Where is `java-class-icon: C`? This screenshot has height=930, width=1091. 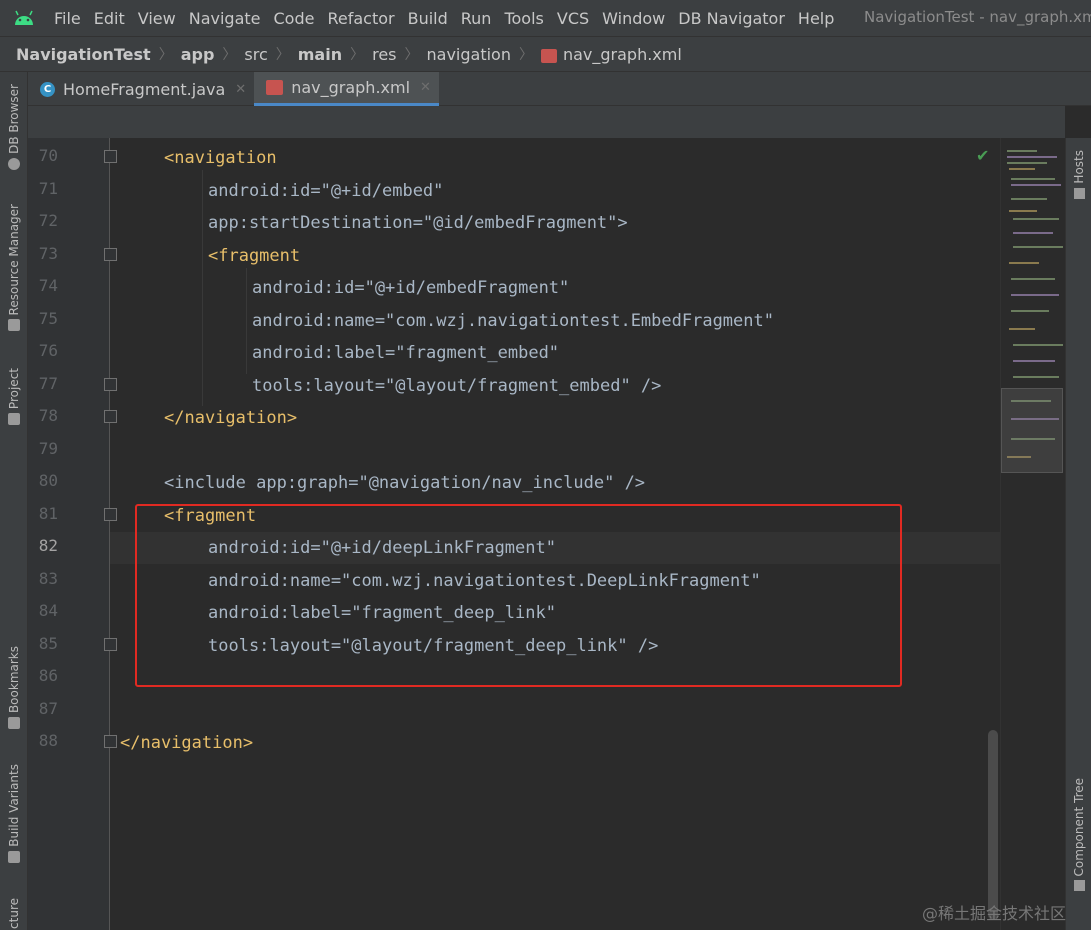 java-class-icon: C is located at coordinates (47, 89).